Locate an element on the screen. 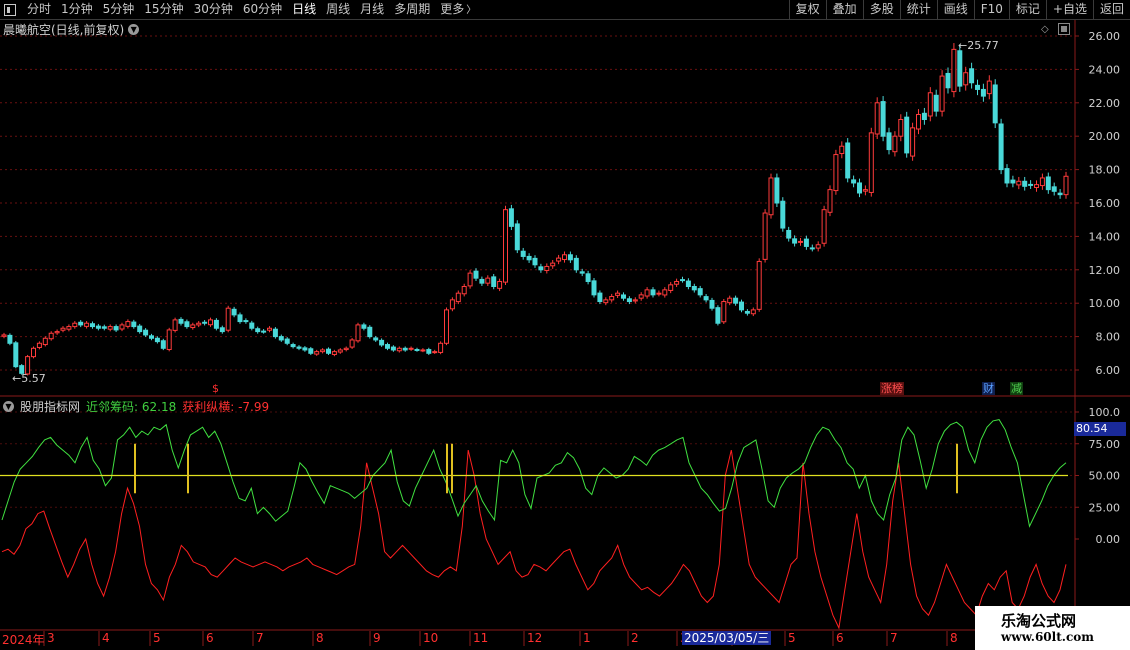  y-tick-label: 6.00 is located at coordinates (1108, 370).